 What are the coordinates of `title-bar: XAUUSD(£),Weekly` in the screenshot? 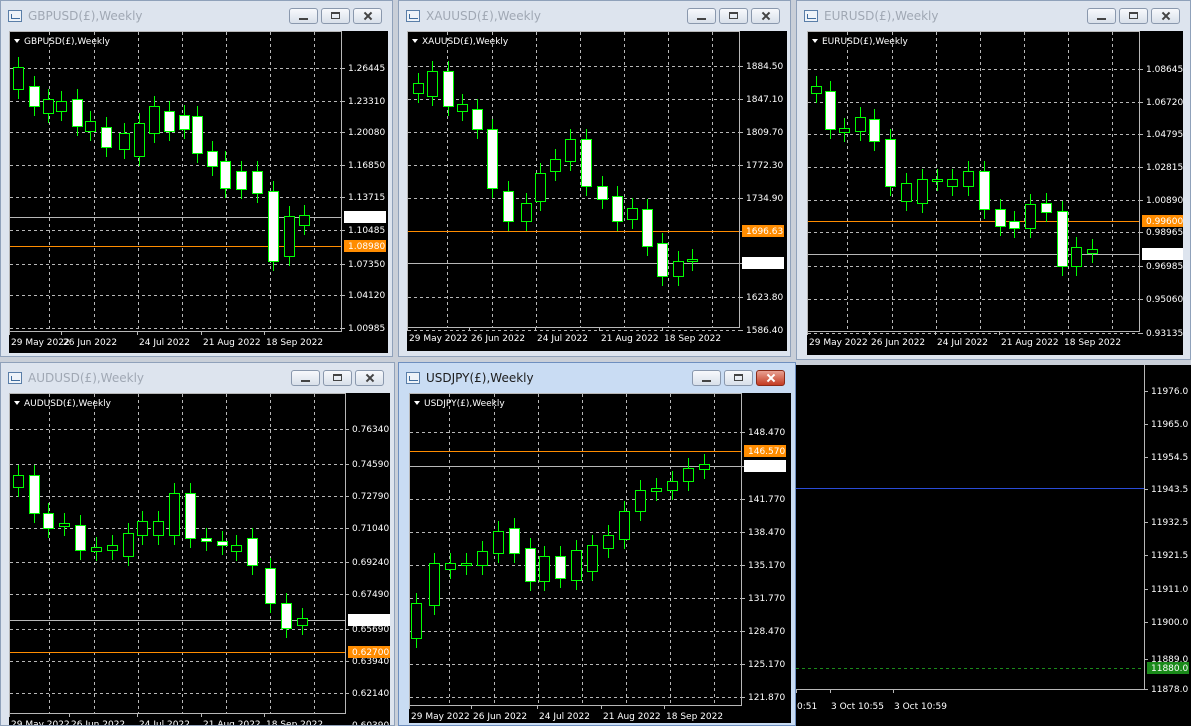 It's located at (594, 16).